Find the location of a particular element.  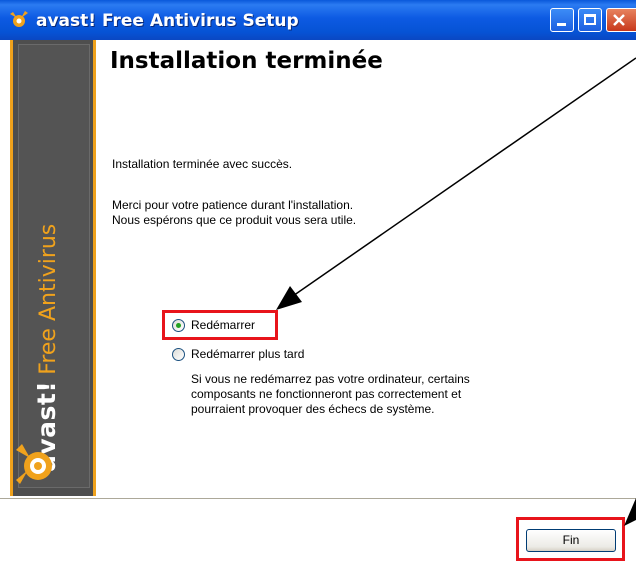

arrow-head-restart-icon is located at coordinates (289, 298).